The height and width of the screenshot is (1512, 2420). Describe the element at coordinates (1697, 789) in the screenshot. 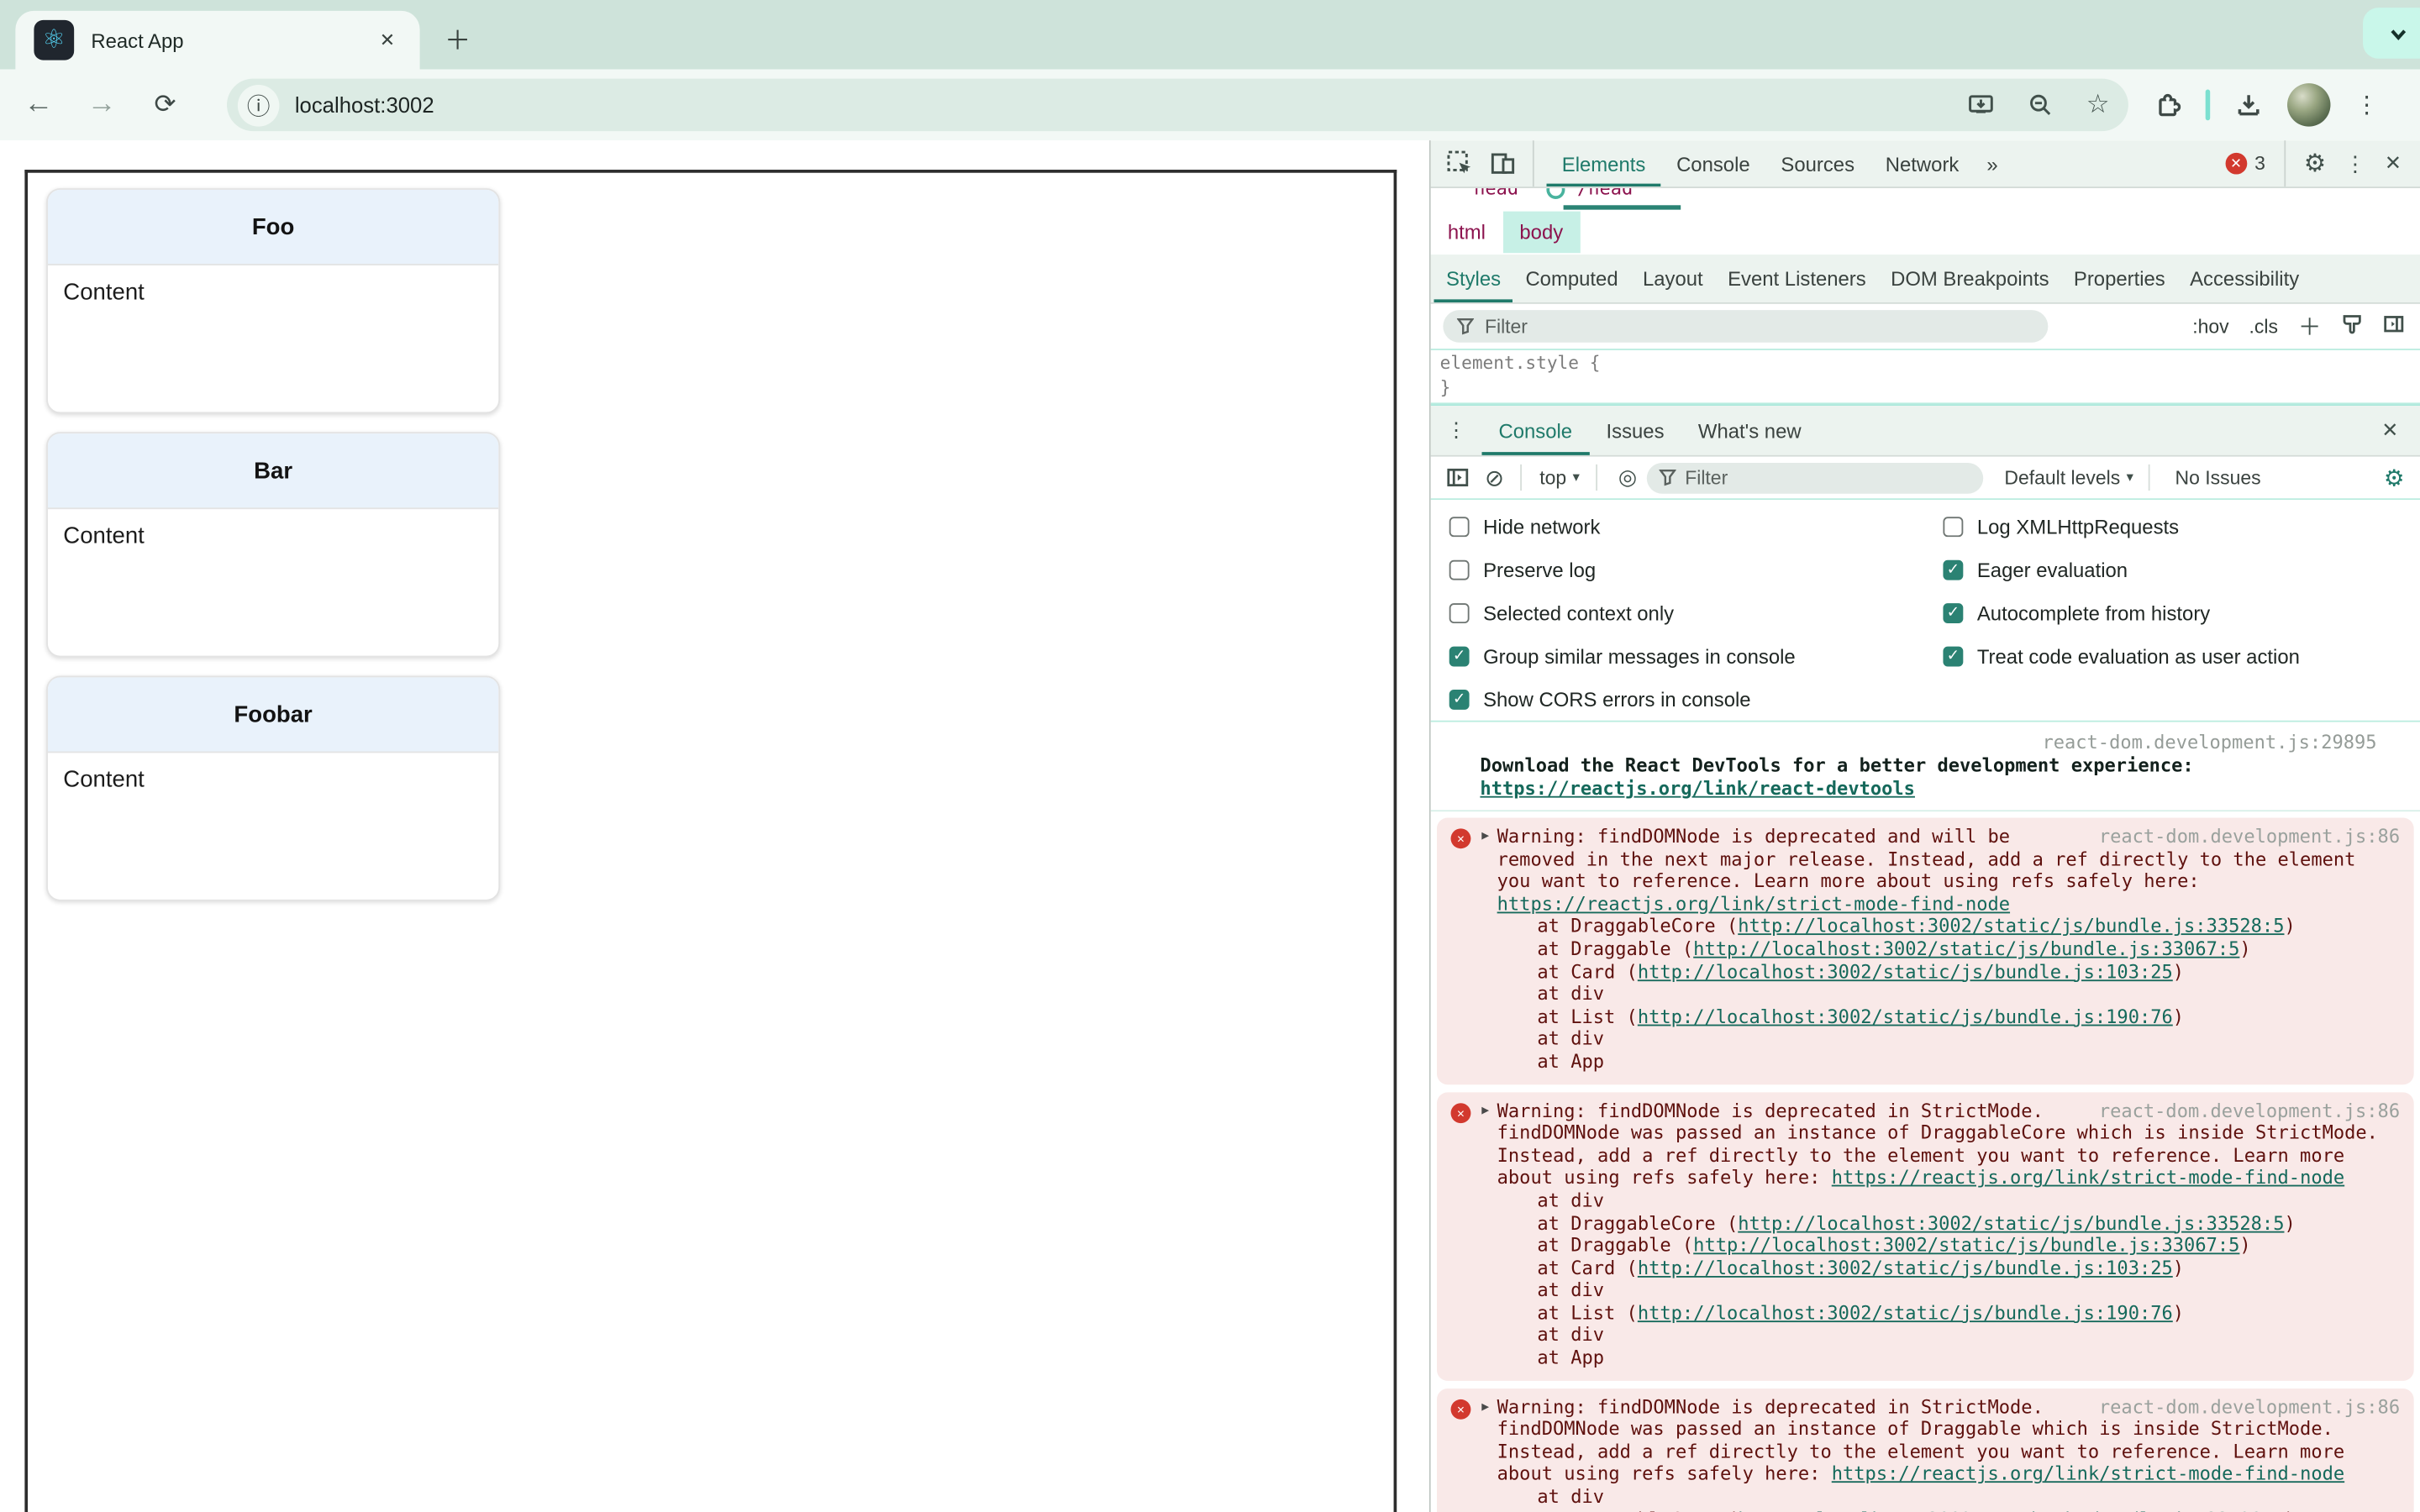

I see `console-link: https://reactjs.org/link/react-devtools` at that location.